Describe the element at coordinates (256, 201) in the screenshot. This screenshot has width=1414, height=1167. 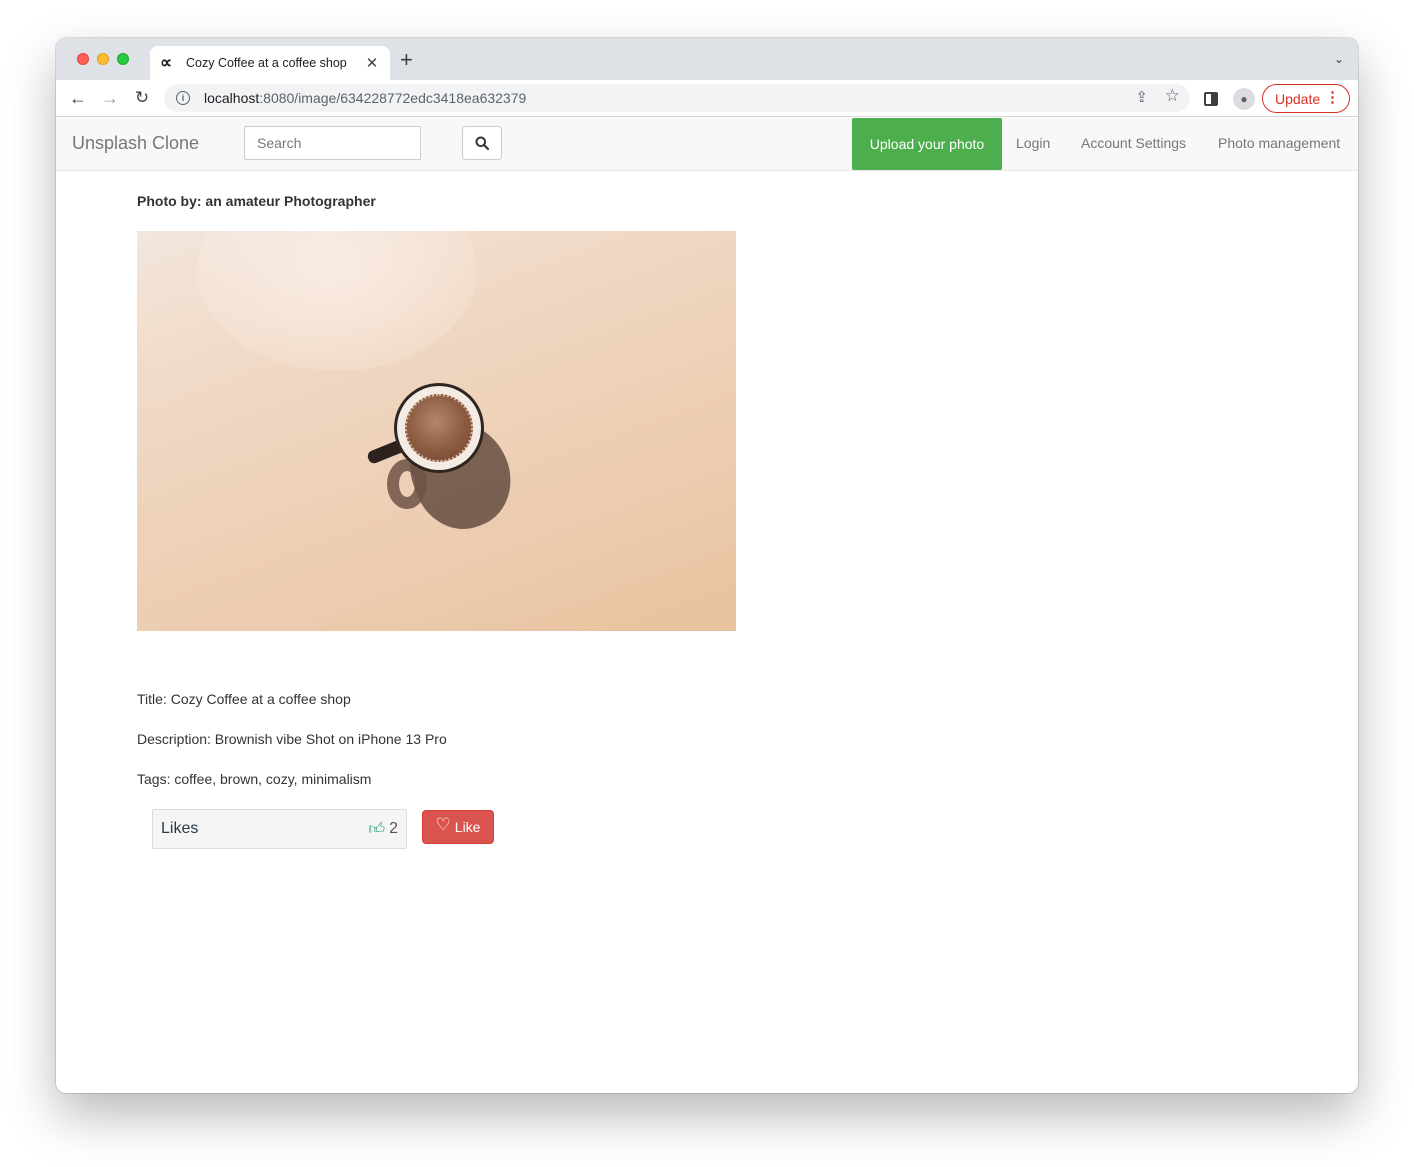
I see `photographer-credit: Photo by: an amateur Photographer` at that location.